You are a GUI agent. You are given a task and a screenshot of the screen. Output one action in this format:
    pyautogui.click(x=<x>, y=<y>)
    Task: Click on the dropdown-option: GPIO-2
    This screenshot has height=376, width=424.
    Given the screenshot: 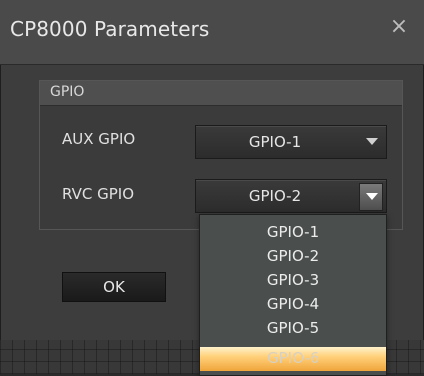 What is the action you would take?
    pyautogui.click(x=293, y=257)
    